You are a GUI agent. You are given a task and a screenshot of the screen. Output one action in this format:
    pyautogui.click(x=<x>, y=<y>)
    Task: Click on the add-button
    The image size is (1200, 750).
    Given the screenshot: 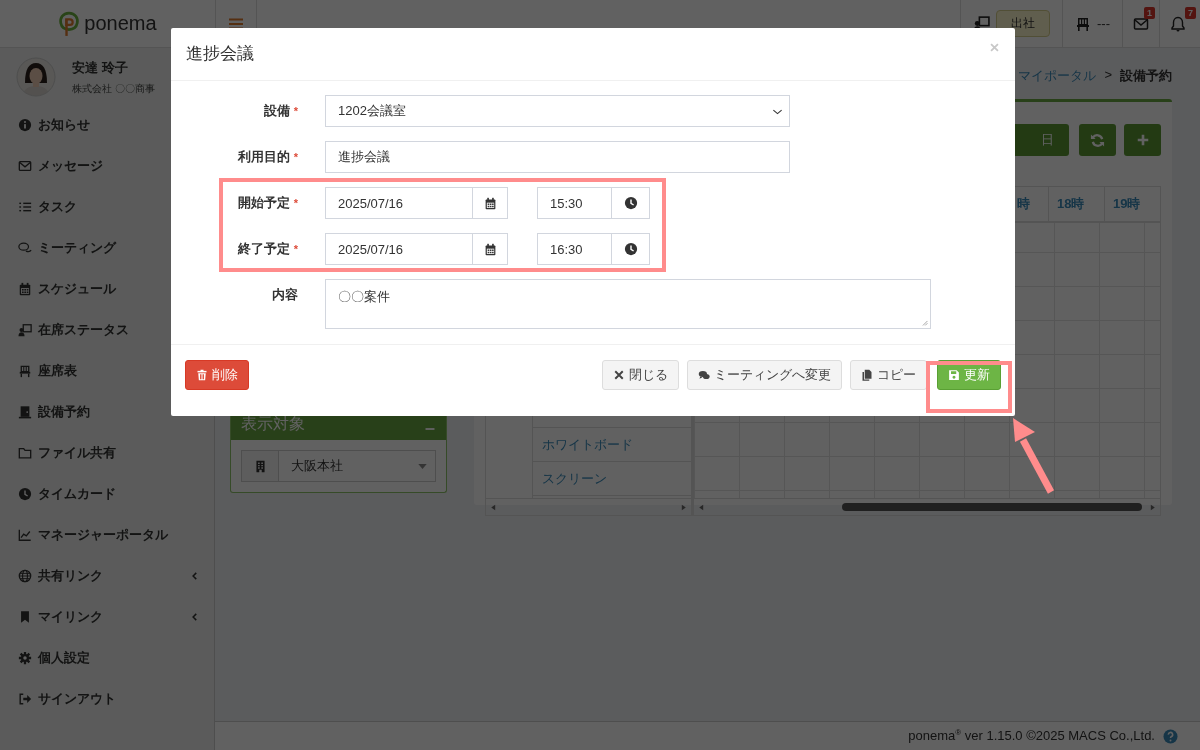 What is the action you would take?
    pyautogui.click(x=1142, y=140)
    